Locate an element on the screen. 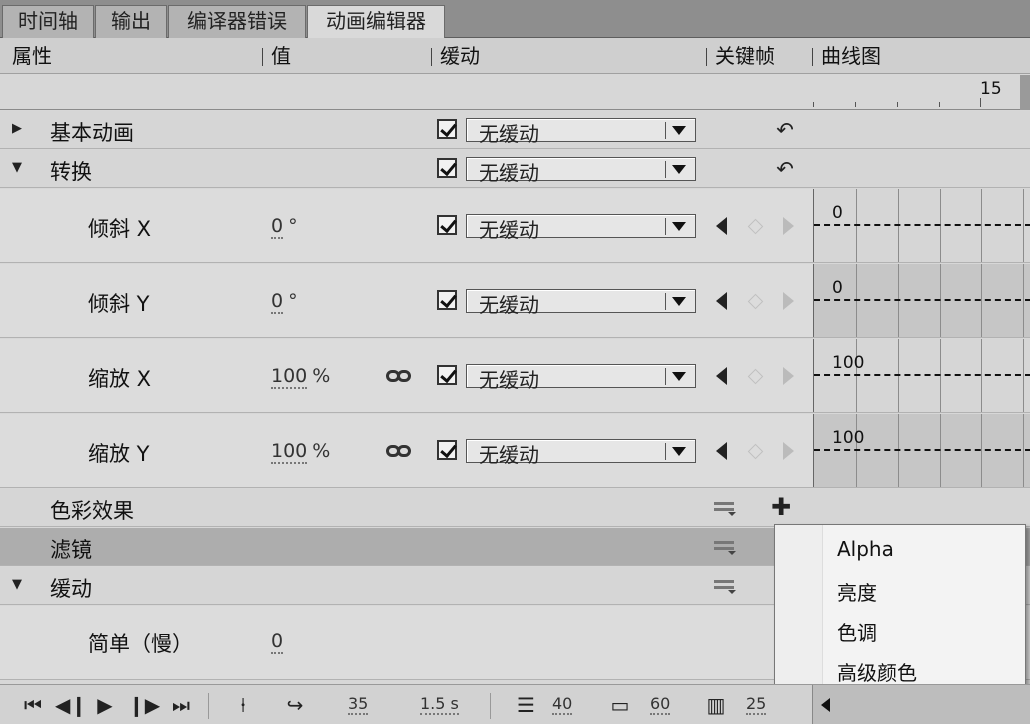  row-scale-x: 缩放 X 100% 无缓动 100 is located at coordinates (515, 376).